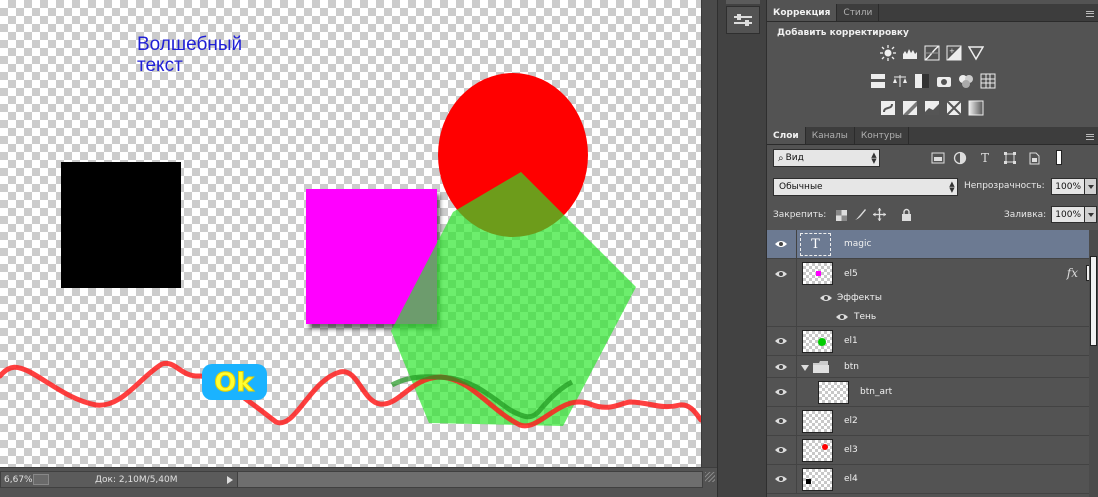 The image size is (1098, 497). Describe the element at coordinates (710, 477) in the screenshot. I see `resize-grip-icon` at that location.